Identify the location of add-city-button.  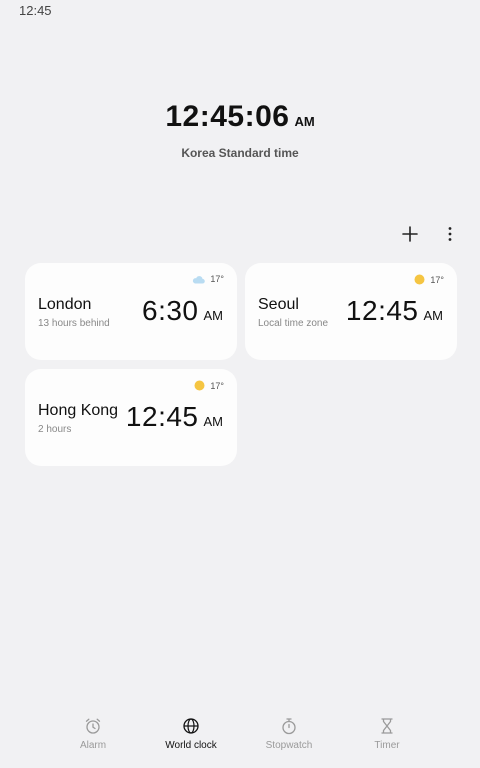
(410, 234).